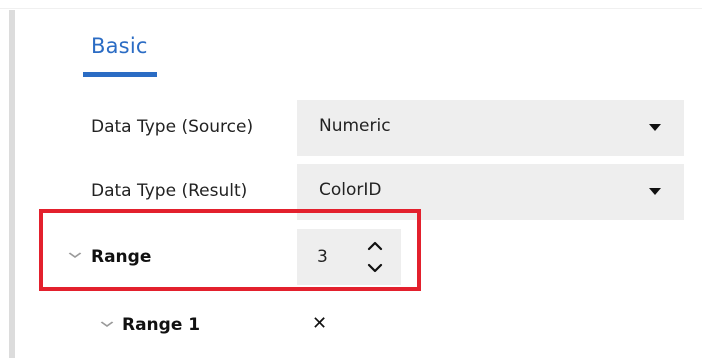  I want to click on highlight-annotation, so click(230, 250).